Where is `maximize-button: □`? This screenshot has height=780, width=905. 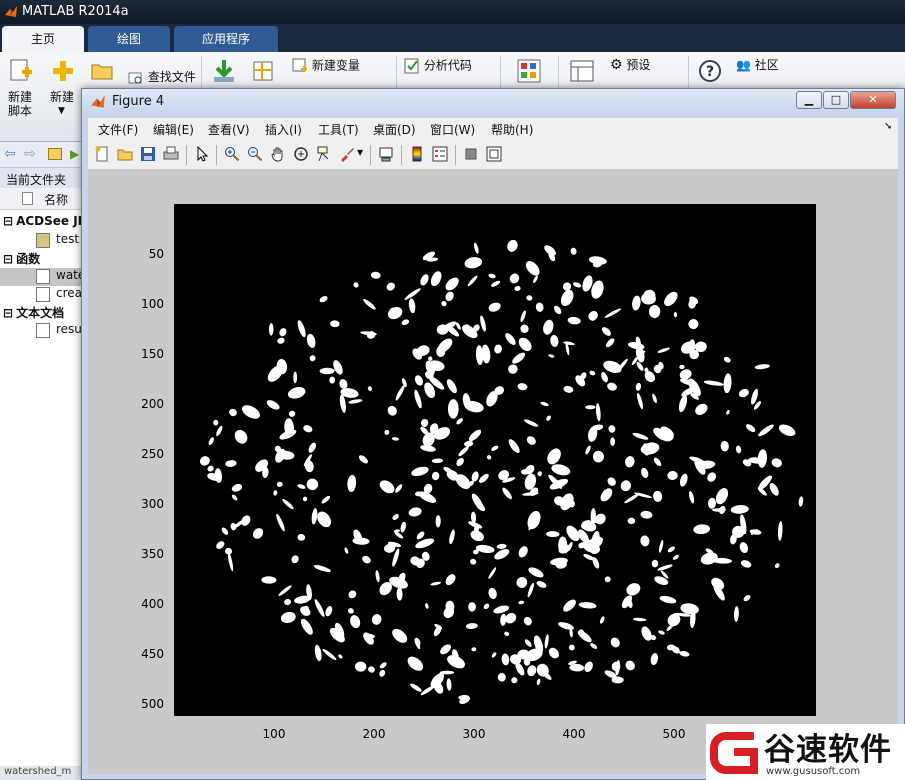 maximize-button: □ is located at coordinates (836, 100).